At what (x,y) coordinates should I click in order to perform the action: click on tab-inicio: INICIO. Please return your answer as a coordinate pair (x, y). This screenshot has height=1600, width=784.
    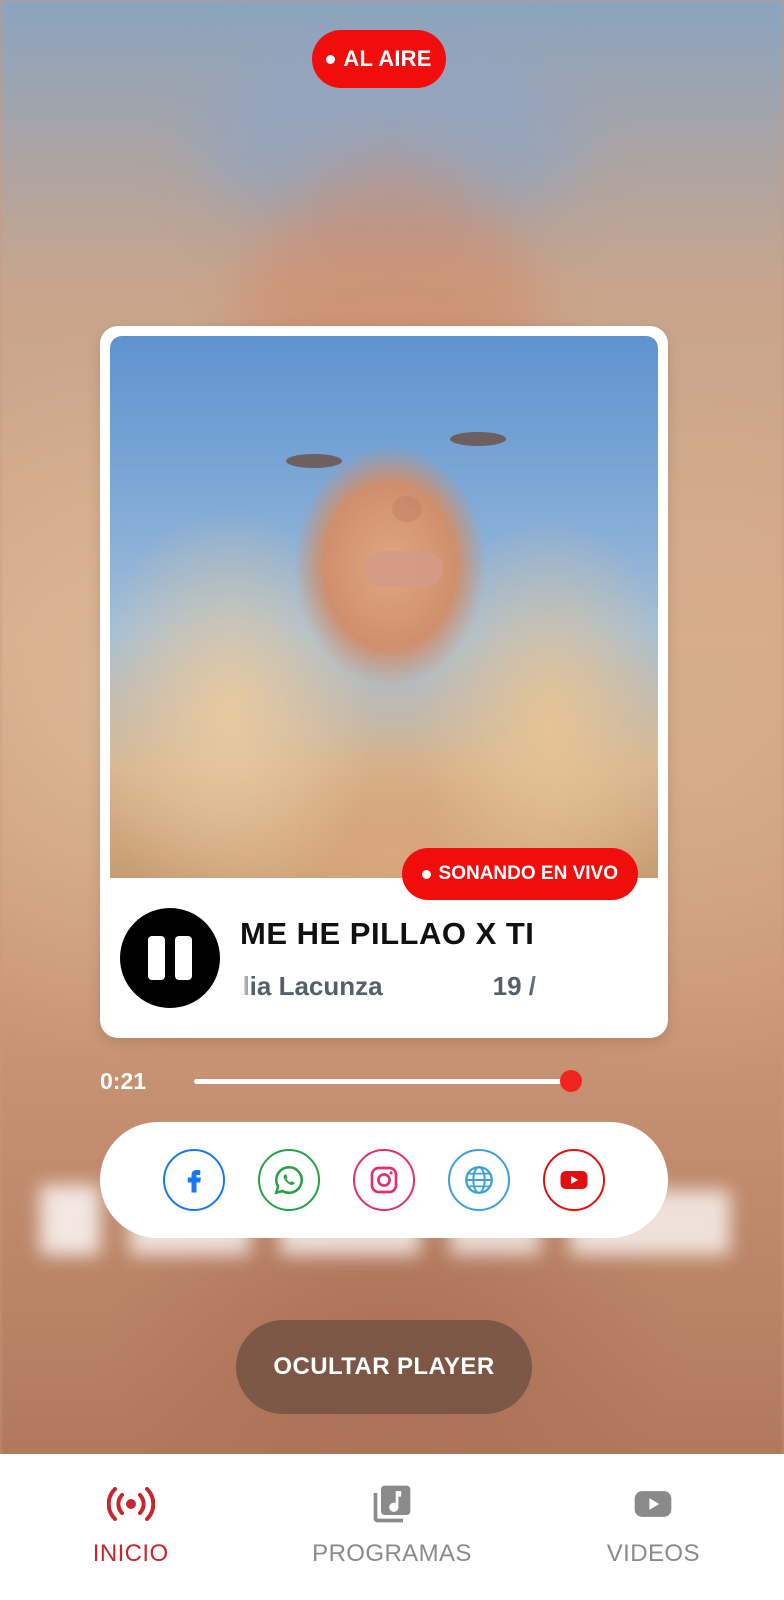
    Looking at the image, I should click on (131, 1511).